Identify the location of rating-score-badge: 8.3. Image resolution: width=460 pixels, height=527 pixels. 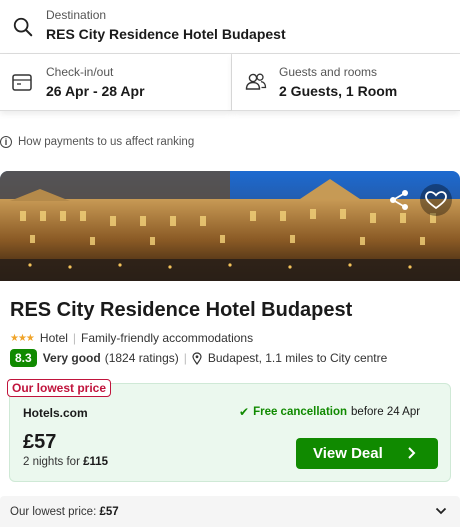
(23, 358).